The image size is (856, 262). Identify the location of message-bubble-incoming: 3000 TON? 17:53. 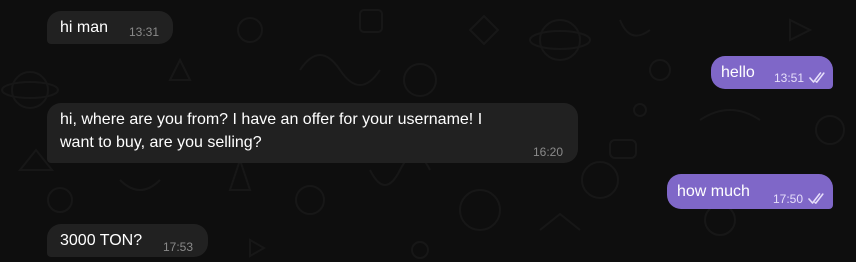
(127, 240).